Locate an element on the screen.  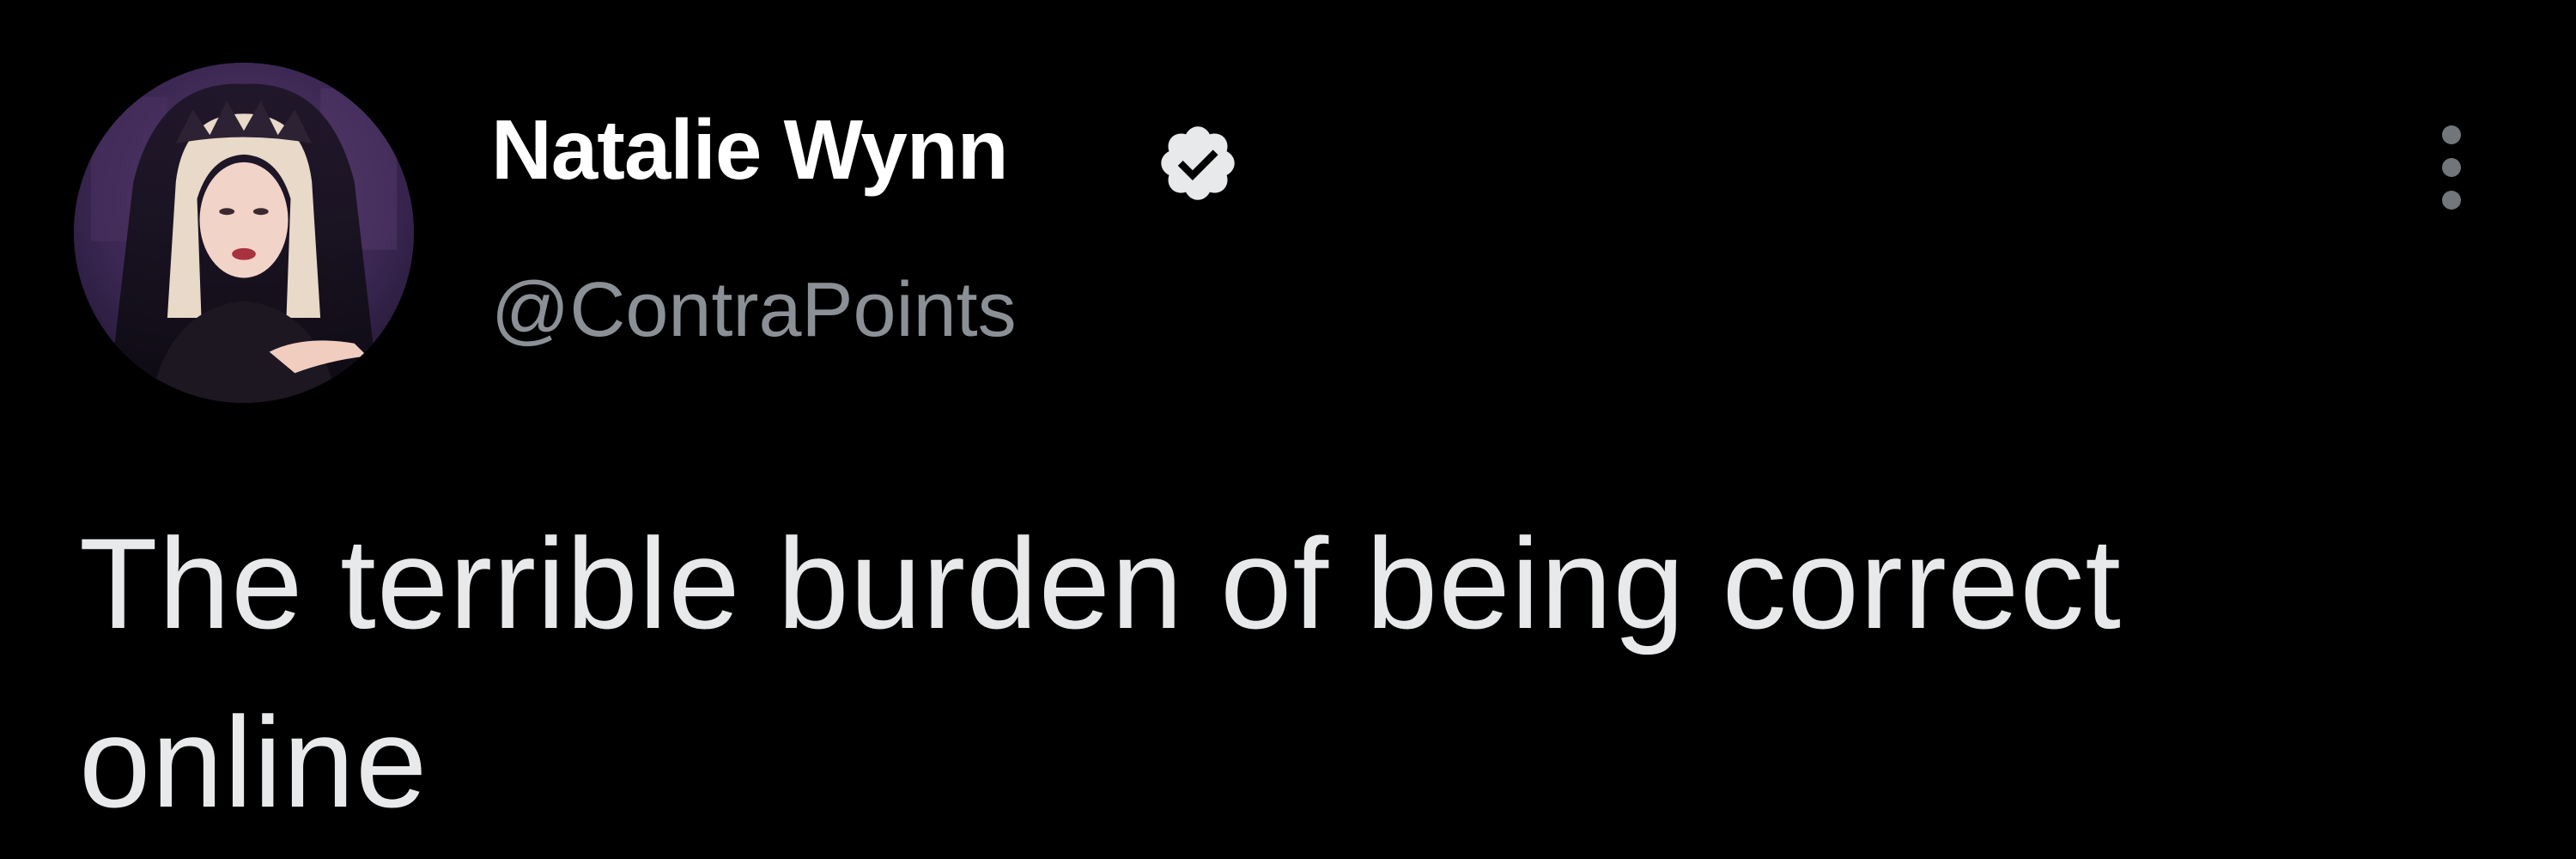
avatar-image is located at coordinates (244, 233).